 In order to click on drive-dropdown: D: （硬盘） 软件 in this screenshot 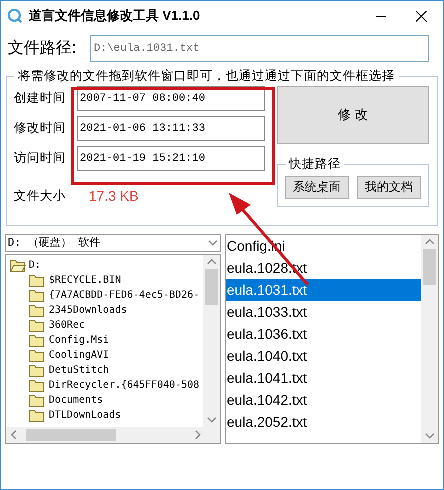, I will do `click(113, 243)`.